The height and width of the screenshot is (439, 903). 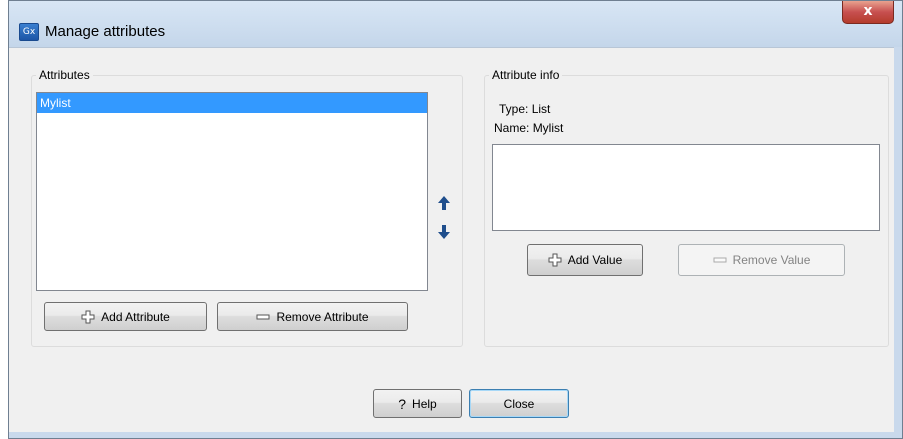 I want to click on remove-value-button: Remove Value, so click(x=761, y=260).